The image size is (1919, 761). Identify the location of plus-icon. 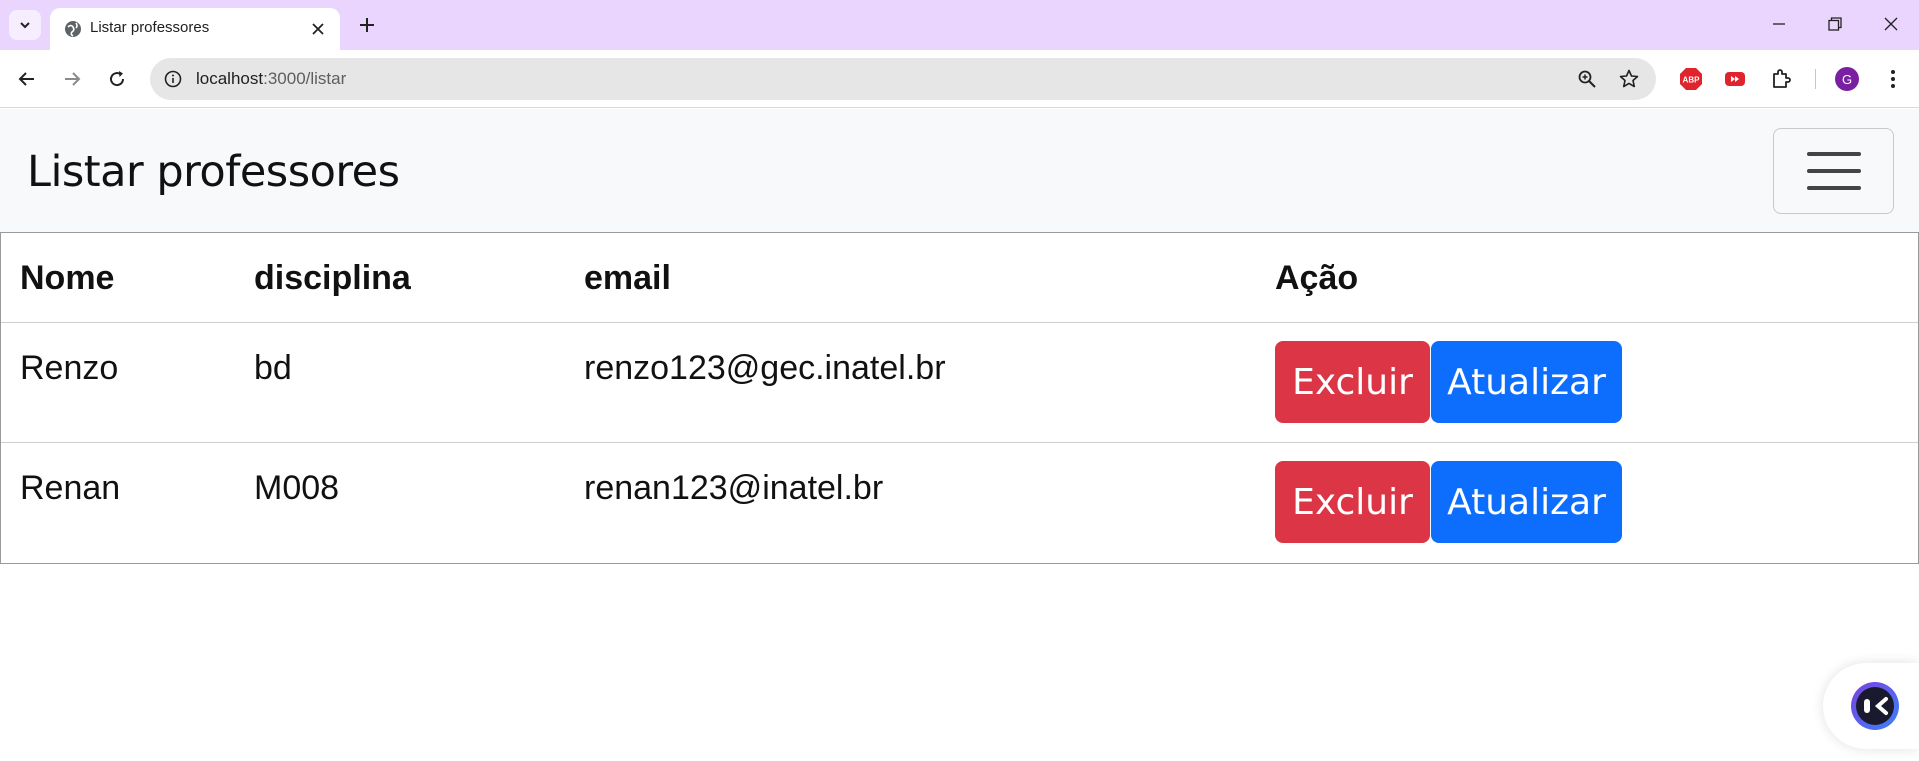
(367, 25).